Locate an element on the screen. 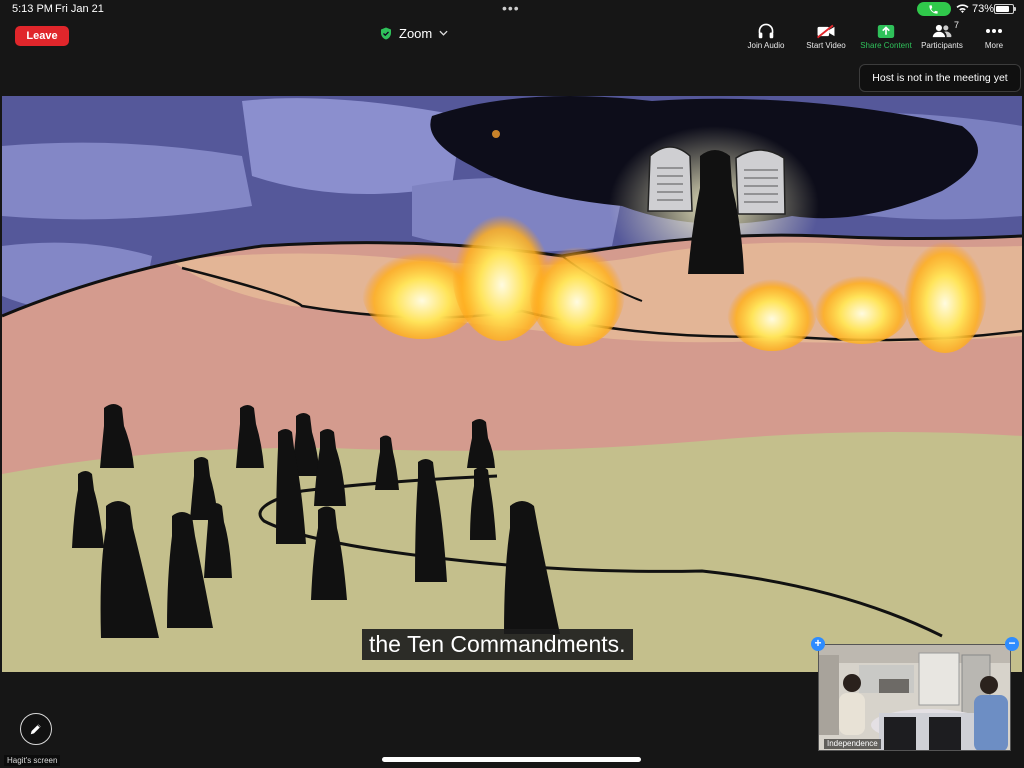 The height and width of the screenshot is (768, 1024). status-time: 5:13 PM is located at coordinates (32, 9).